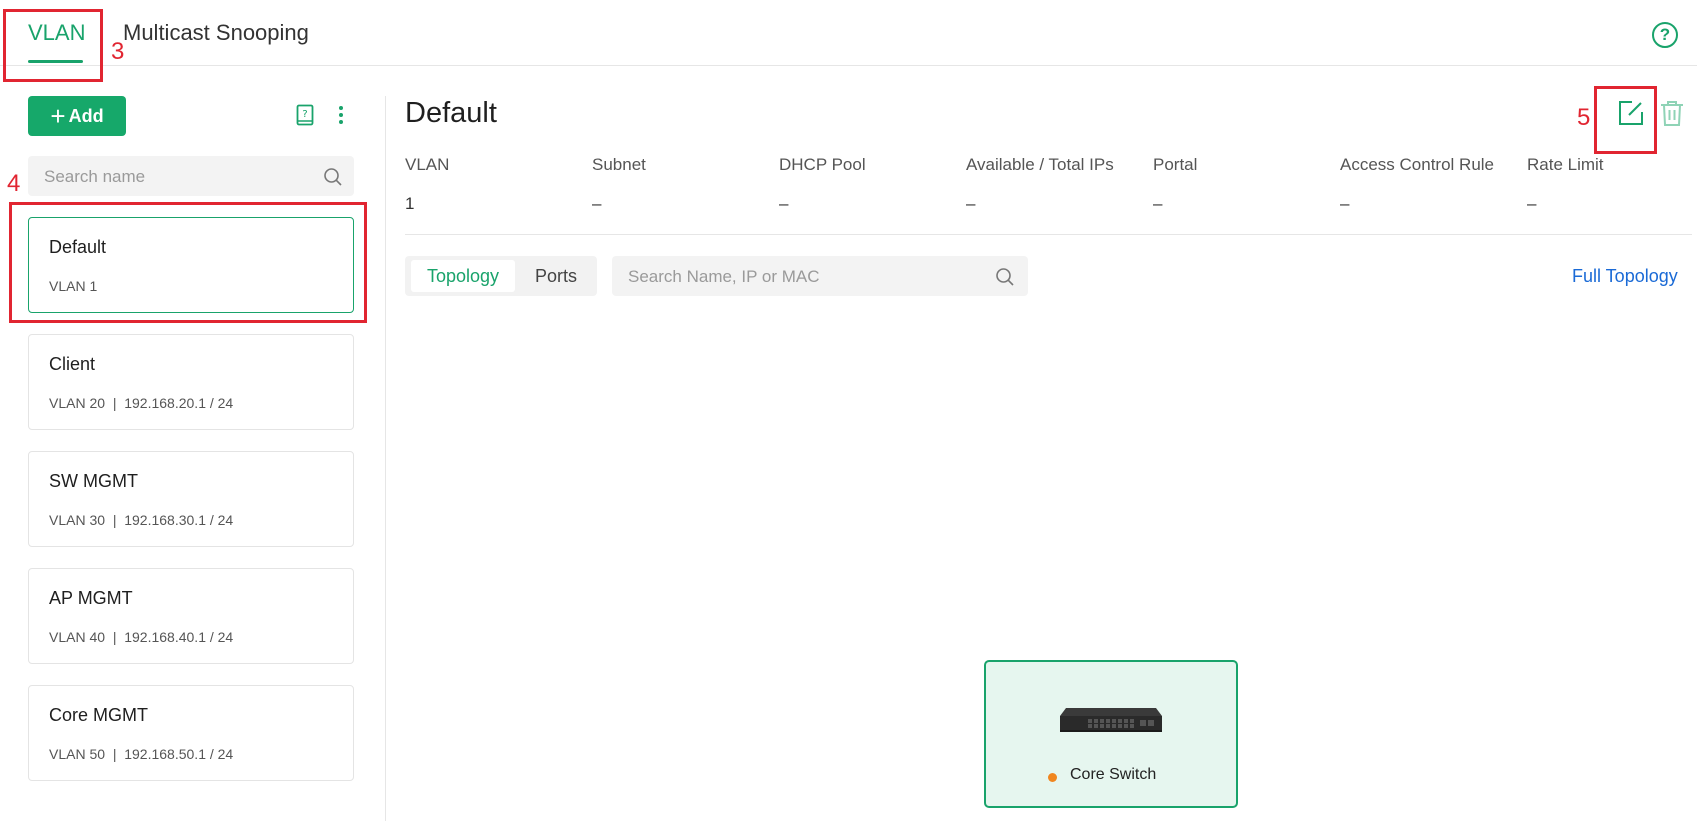 The image size is (1697, 821). What do you see at coordinates (141, 520) in the screenshot?
I see `vlan-card-detail: VLAN 30 | 192.168.30.1 / 24` at bounding box center [141, 520].